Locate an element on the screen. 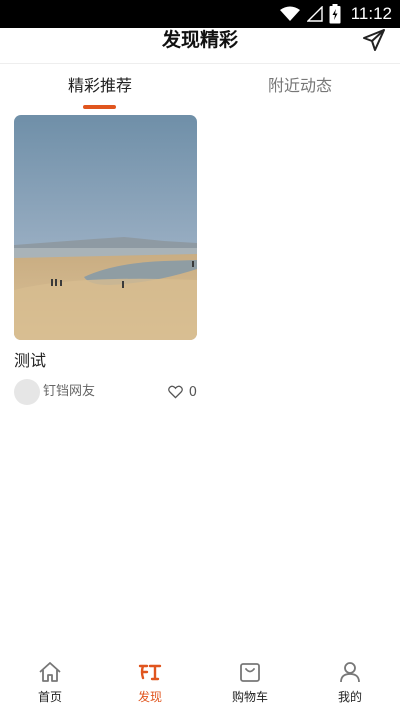 The height and width of the screenshot is (710, 400). nav-label: 我的 is located at coordinates (349, 697).